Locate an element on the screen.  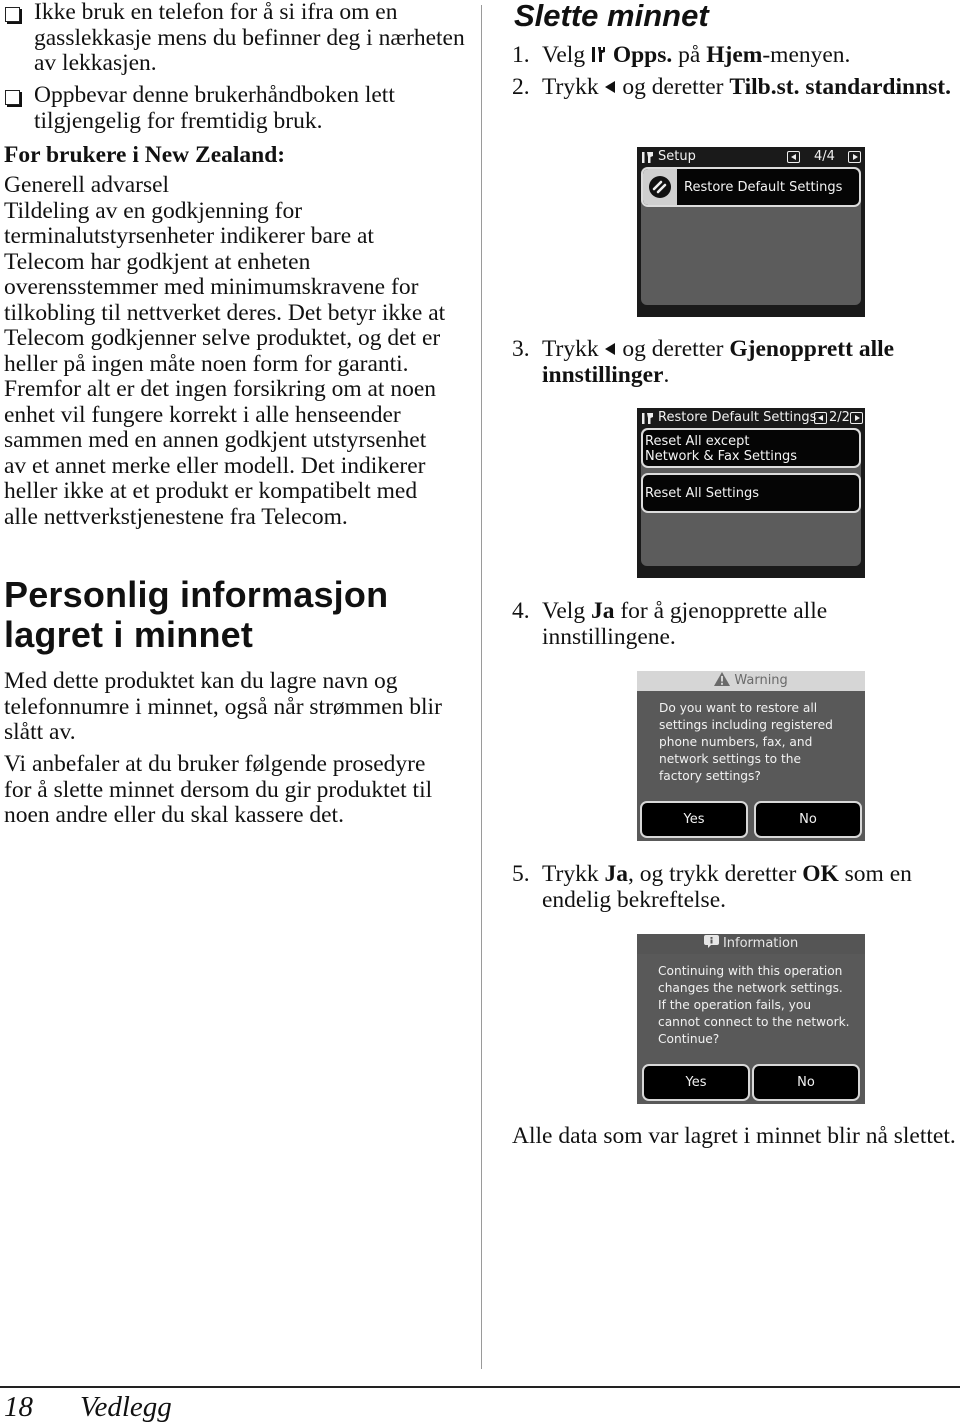
footer-section: Vedlegg is located at coordinates (126, 1407).